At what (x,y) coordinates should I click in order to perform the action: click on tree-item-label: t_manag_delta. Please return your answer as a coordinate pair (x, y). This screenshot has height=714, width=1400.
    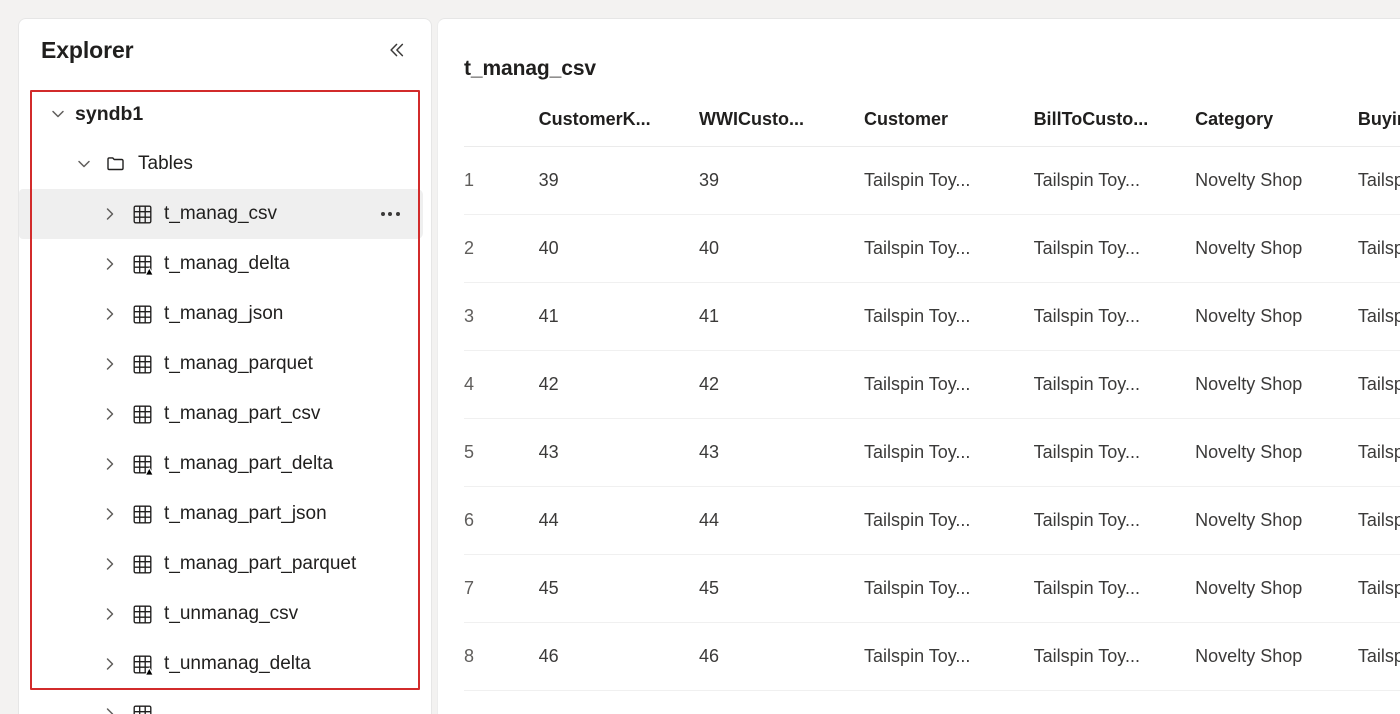
    Looking at the image, I should click on (227, 263).